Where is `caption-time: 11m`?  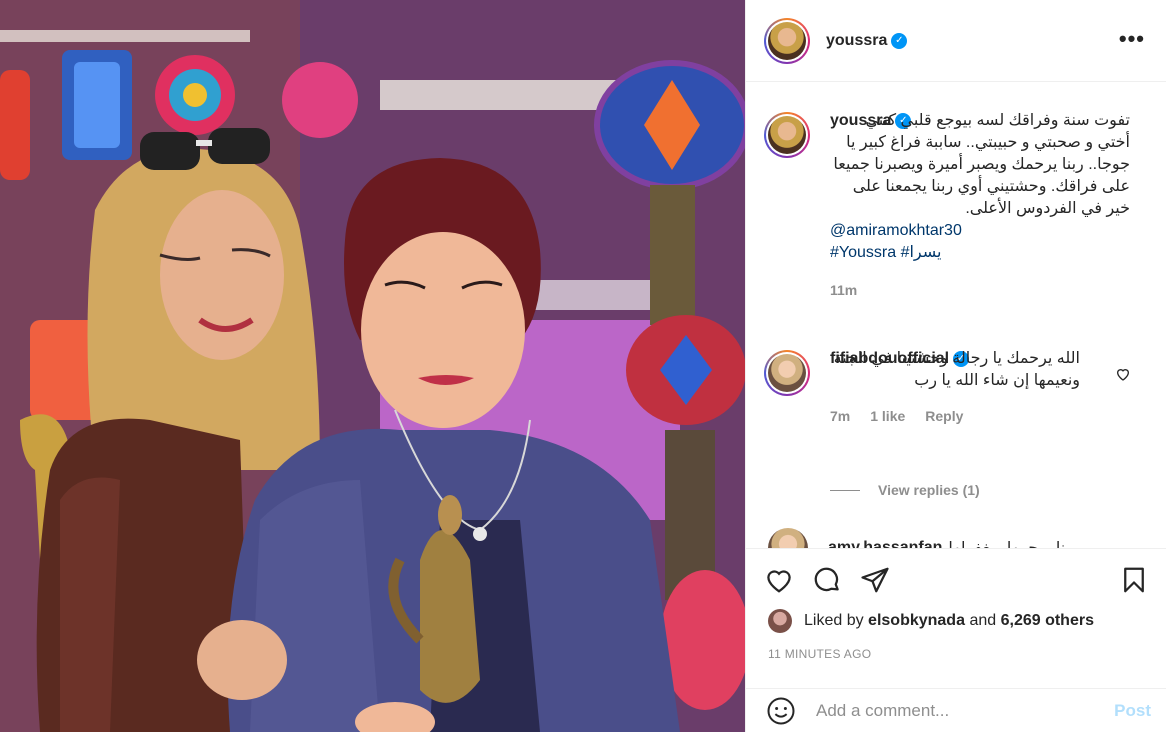
caption-time: 11m is located at coordinates (844, 290).